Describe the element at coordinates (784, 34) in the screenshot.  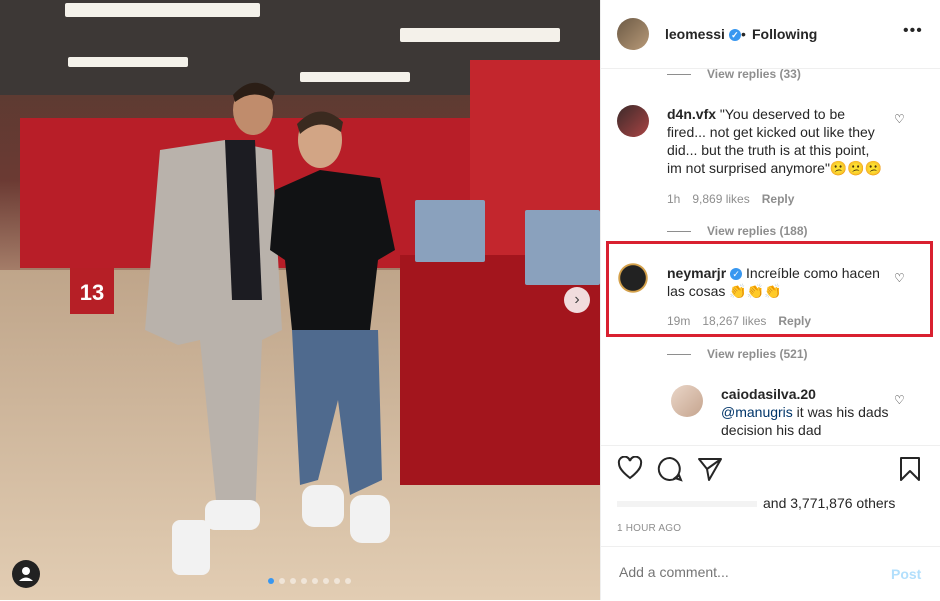
I see `following-button: Following` at that location.